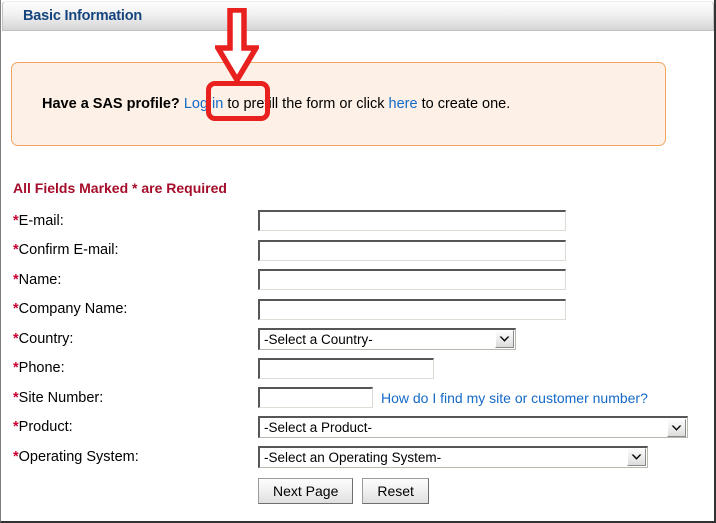 The image size is (716, 523). I want to click on page-title: Basic Information, so click(83, 16).